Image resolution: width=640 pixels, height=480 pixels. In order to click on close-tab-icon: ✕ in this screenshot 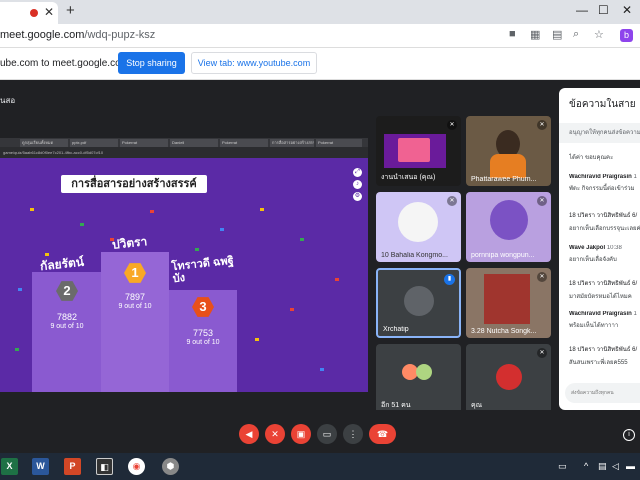, I will do `click(49, 12)`.